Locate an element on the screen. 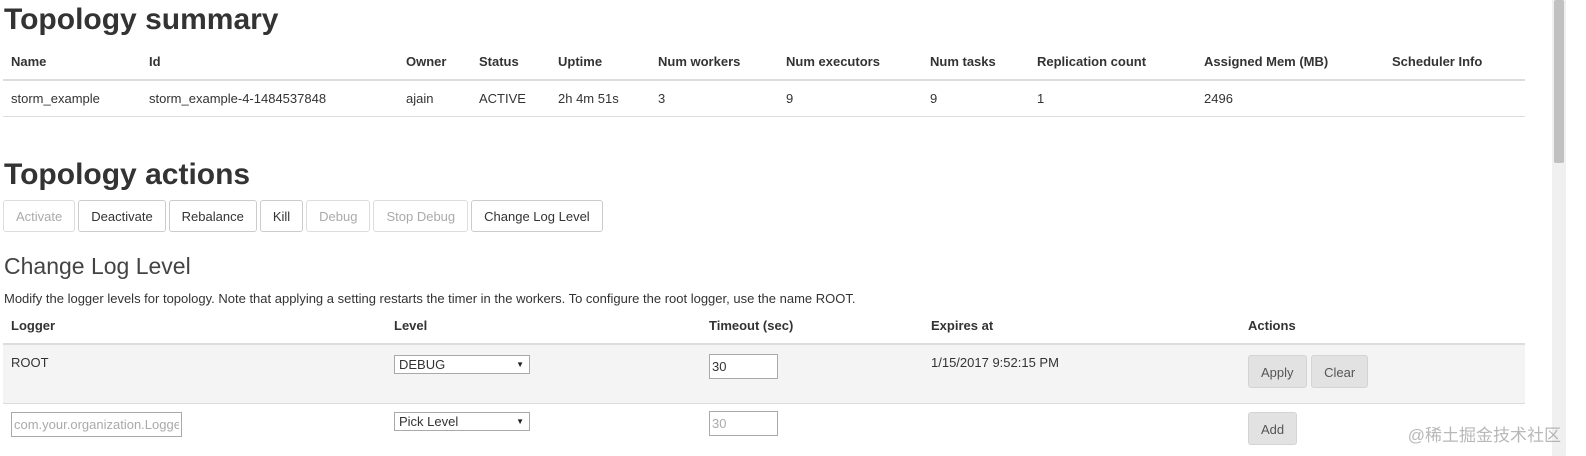 This screenshot has width=1586, height=456. cell-num-workers: 3 is located at coordinates (714, 98).